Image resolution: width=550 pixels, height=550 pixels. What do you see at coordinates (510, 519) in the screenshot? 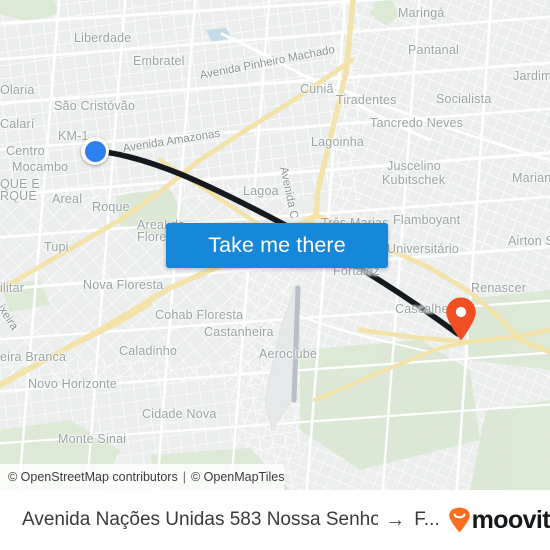
I see `moovit-wordmark: moovit` at bounding box center [510, 519].